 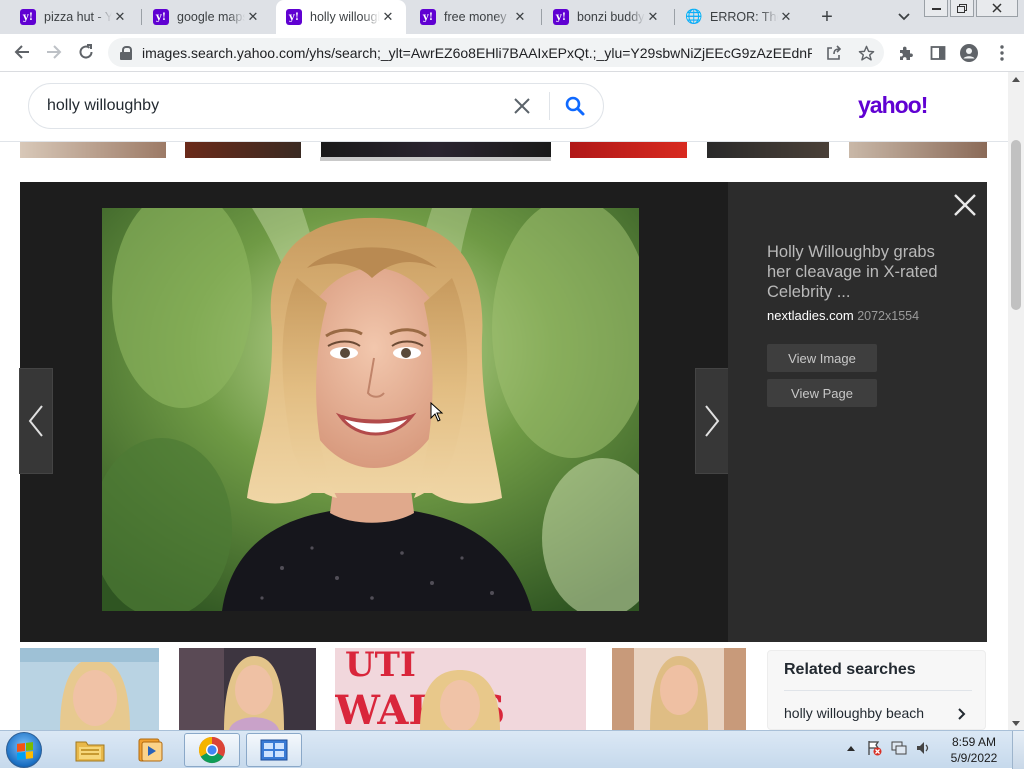 I want to click on chrome-menu-kebab-icon, so click(x=1002, y=53).